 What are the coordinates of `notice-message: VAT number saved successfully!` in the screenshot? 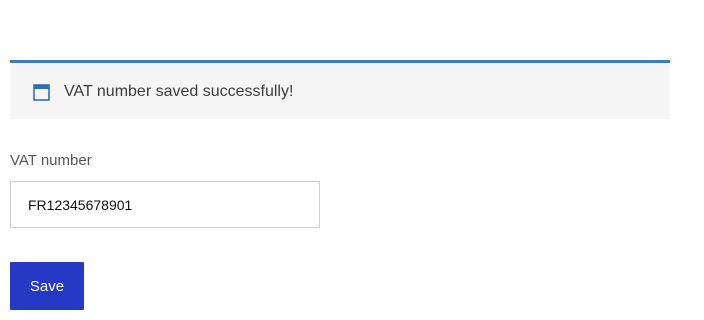 It's located at (179, 91).